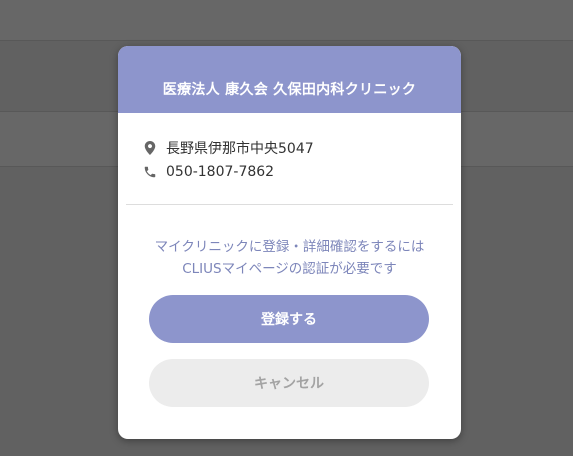 The width and height of the screenshot is (573, 456). Describe the element at coordinates (289, 269) in the screenshot. I see `message-line-2: CLIUSマイページの認証が必要です` at that location.